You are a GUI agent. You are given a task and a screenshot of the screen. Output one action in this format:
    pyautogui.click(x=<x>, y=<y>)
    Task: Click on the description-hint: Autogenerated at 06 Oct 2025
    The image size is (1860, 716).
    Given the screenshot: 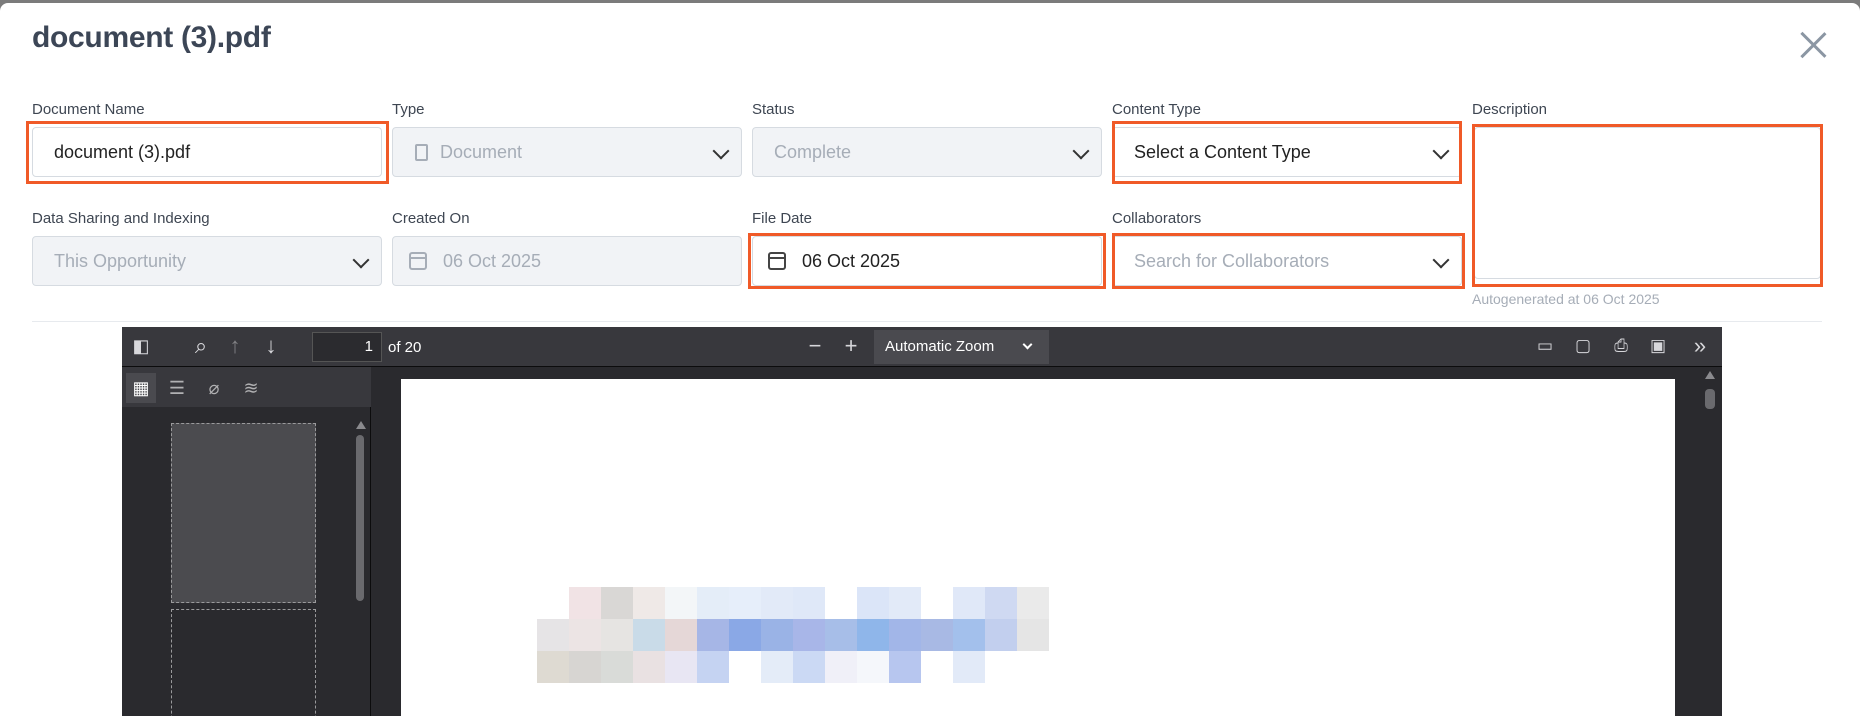 What is the action you would take?
    pyautogui.click(x=1566, y=299)
    